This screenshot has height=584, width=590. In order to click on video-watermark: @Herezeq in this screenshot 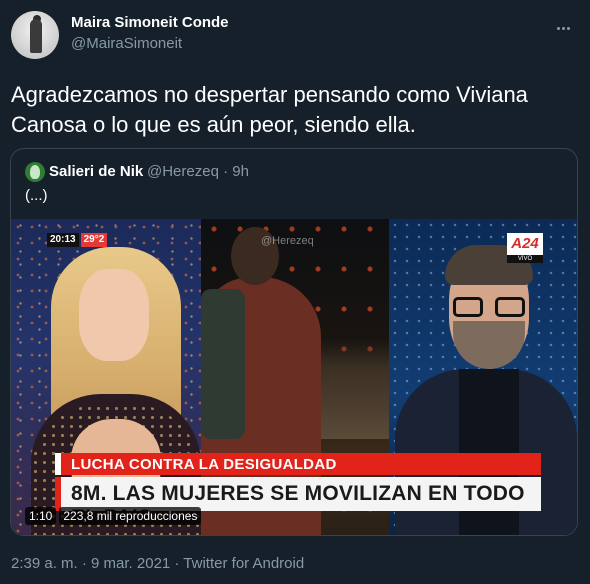, I will do `click(287, 241)`.